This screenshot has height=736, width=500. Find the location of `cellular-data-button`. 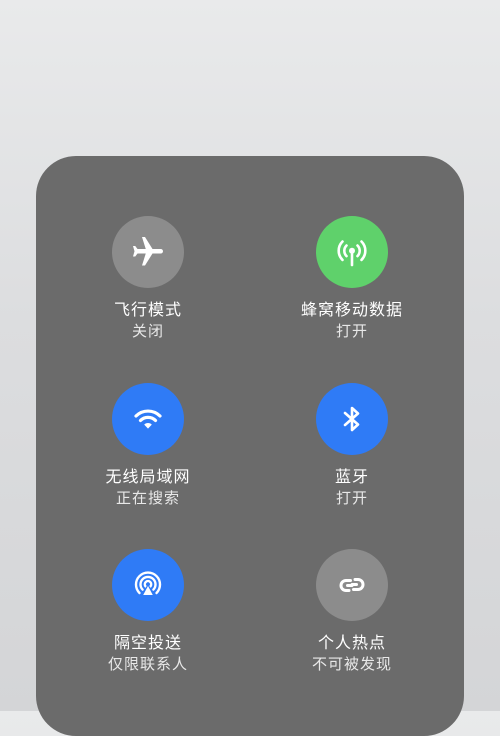

cellular-data-button is located at coordinates (352, 252).